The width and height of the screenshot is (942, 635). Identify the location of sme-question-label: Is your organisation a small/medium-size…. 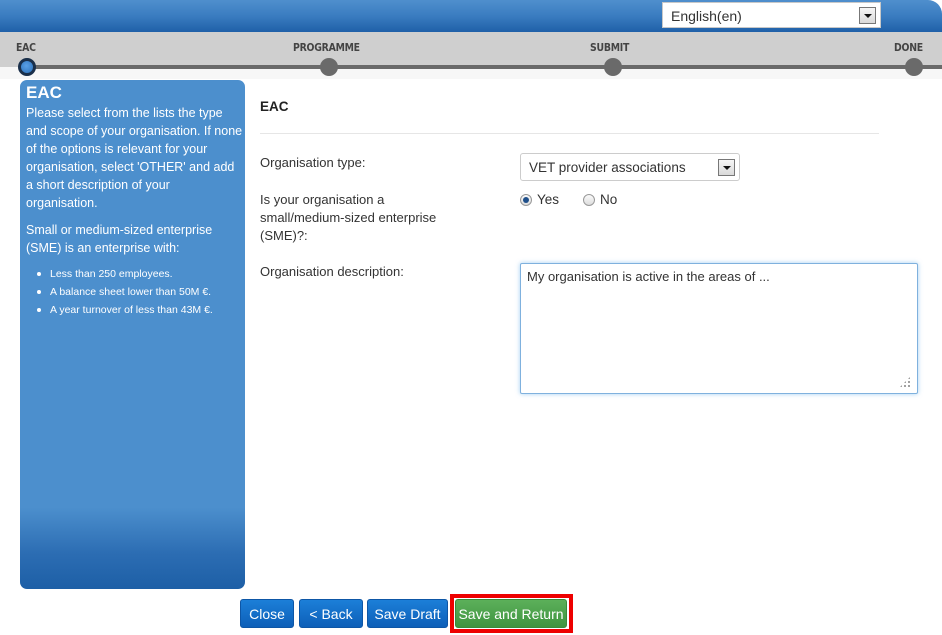
(348, 217).